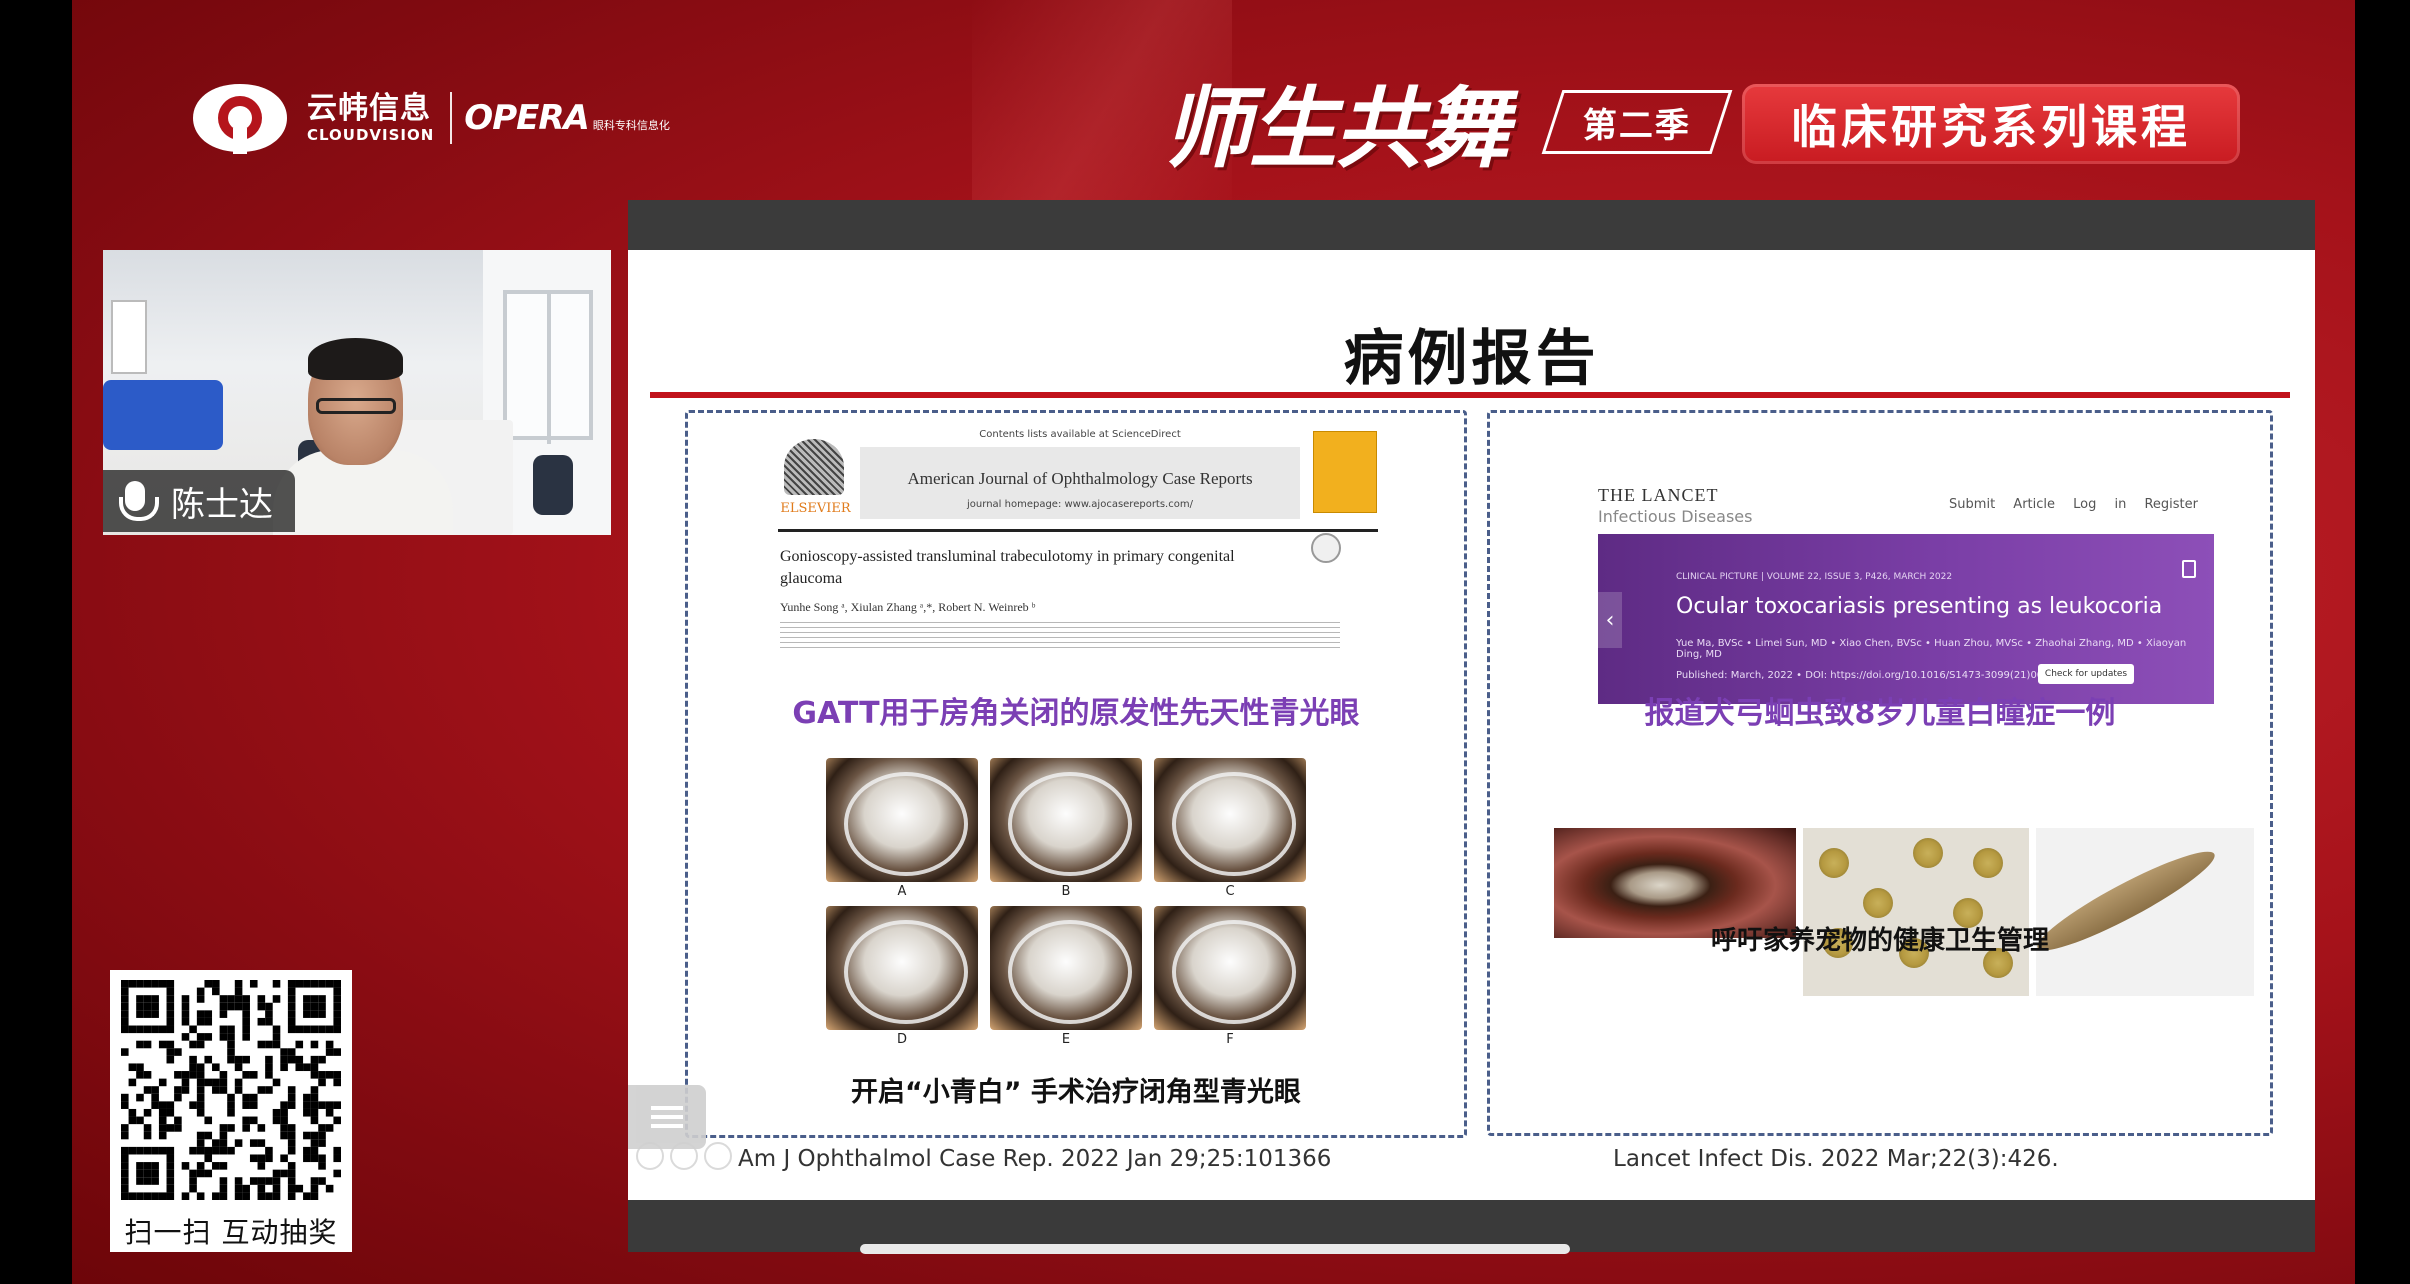 This screenshot has height=1284, width=2410. What do you see at coordinates (1916, 912) in the screenshot?
I see `toxocara-eggs-image` at bounding box center [1916, 912].